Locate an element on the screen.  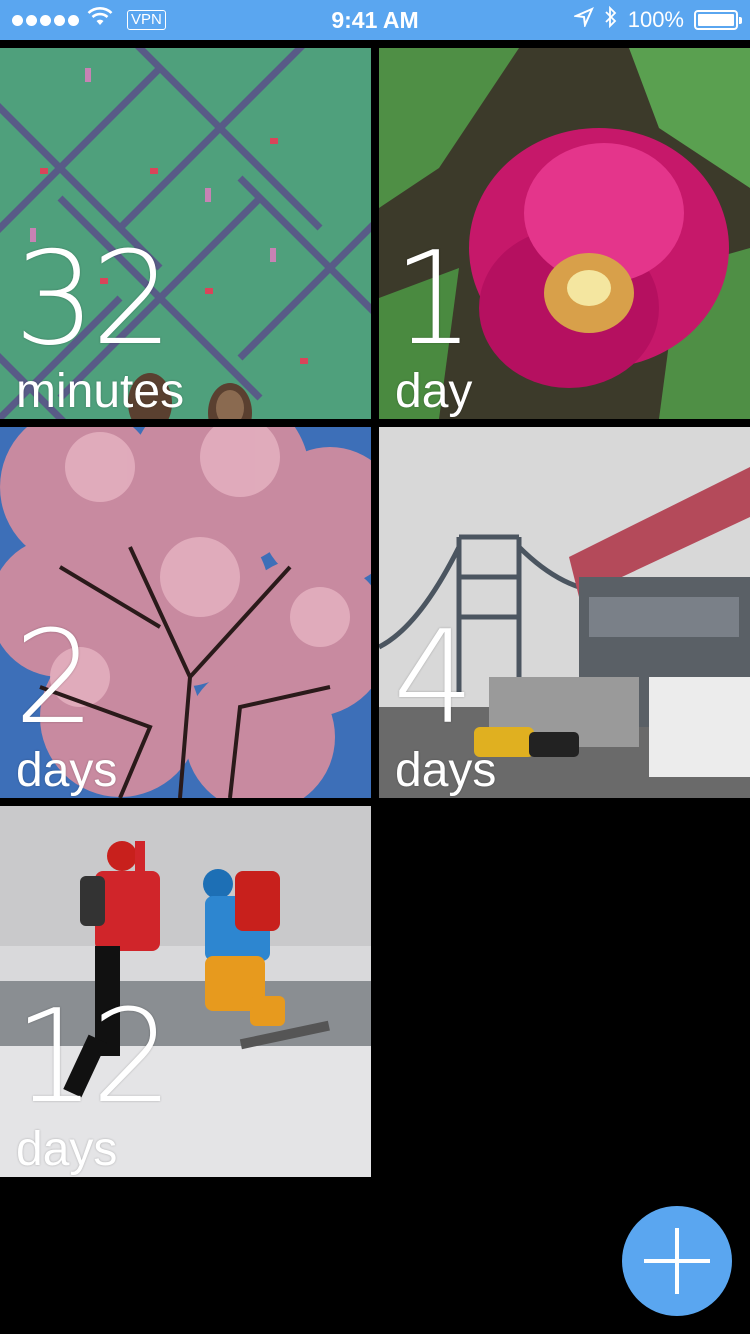
tile-count: 1 is located at coordinates (433, 299).